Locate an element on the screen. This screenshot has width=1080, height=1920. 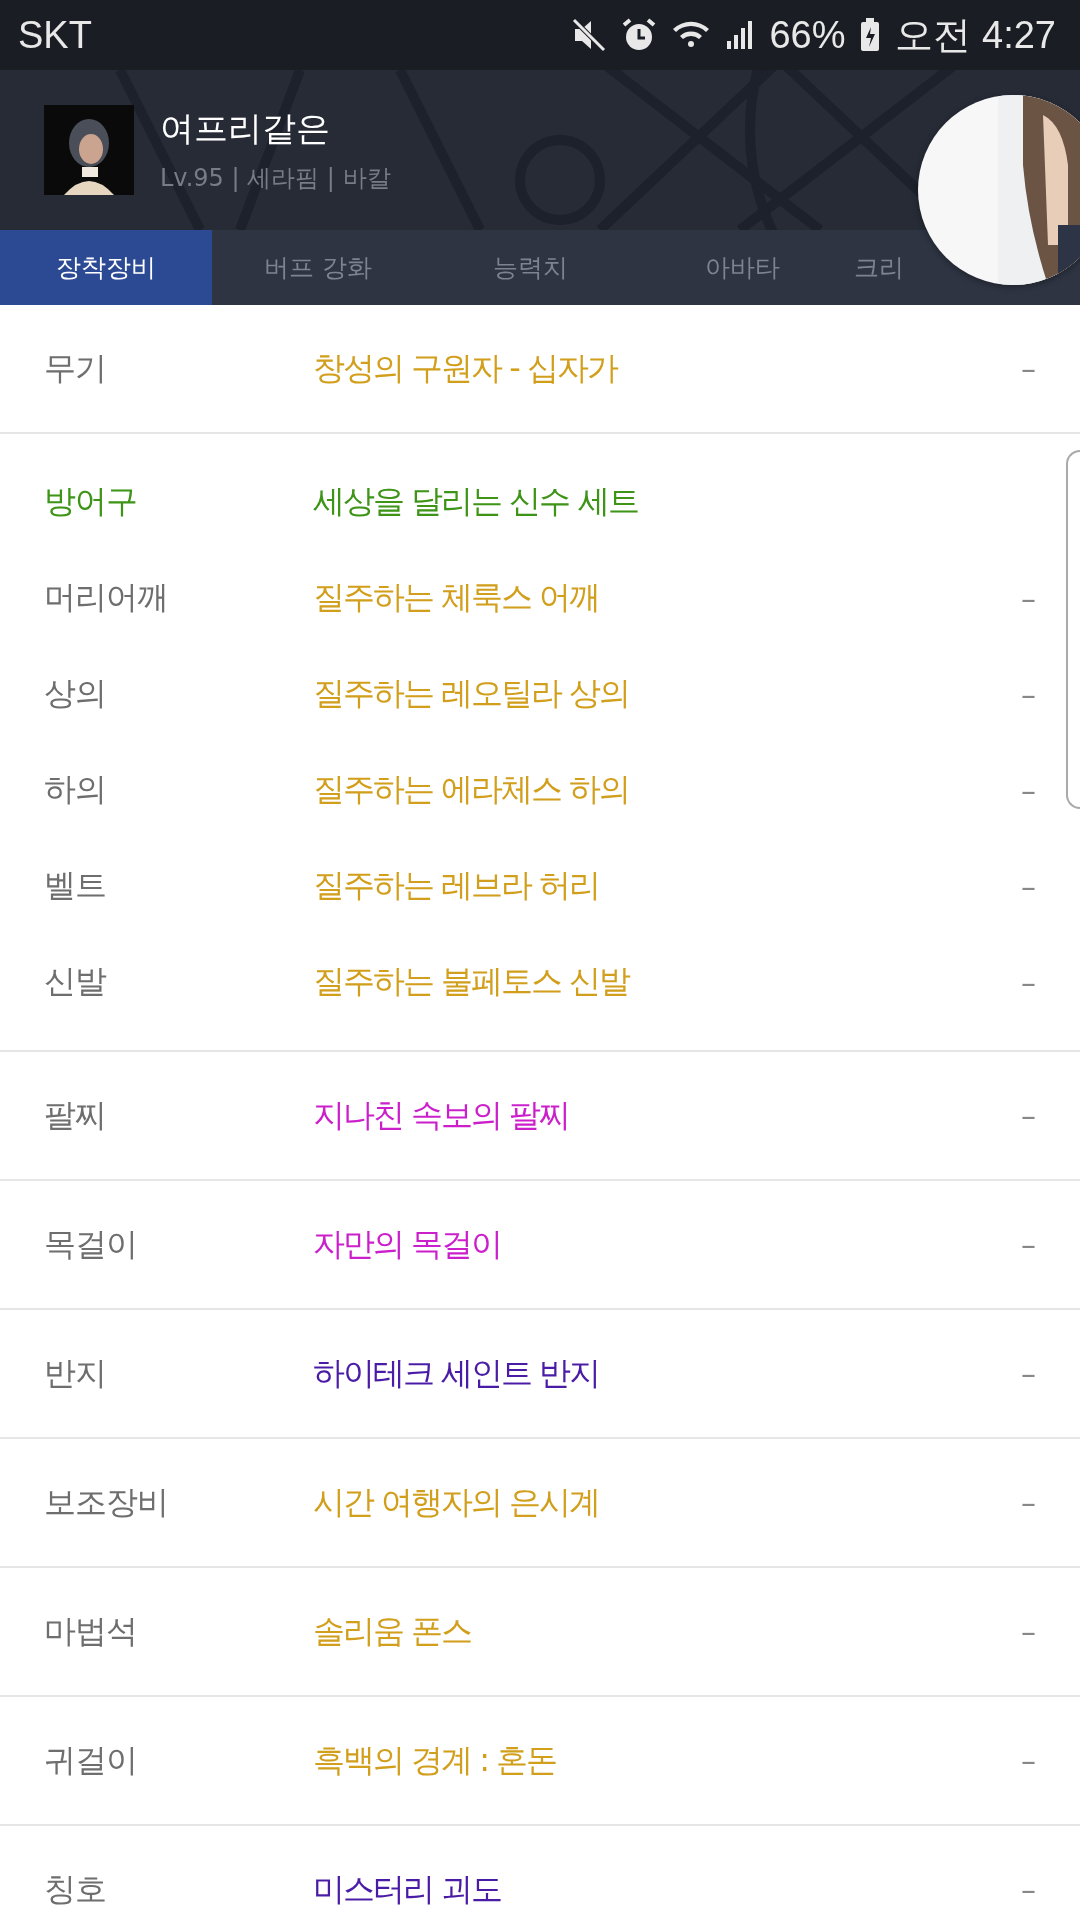
slot-label: 벨트 is located at coordinates (75, 885).